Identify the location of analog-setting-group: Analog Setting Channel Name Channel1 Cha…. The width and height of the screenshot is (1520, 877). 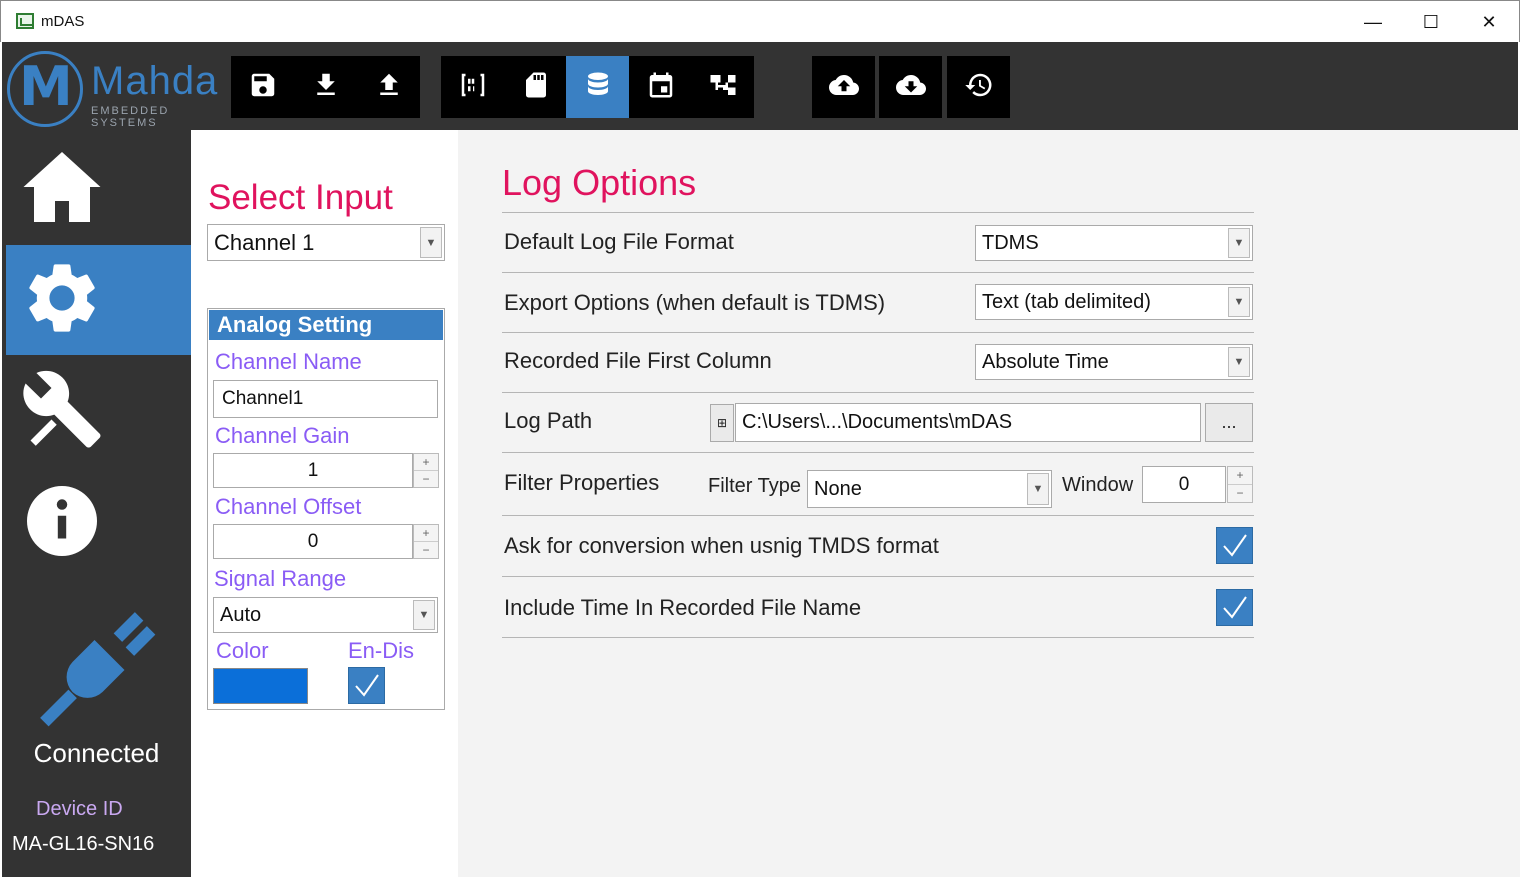
(326, 509).